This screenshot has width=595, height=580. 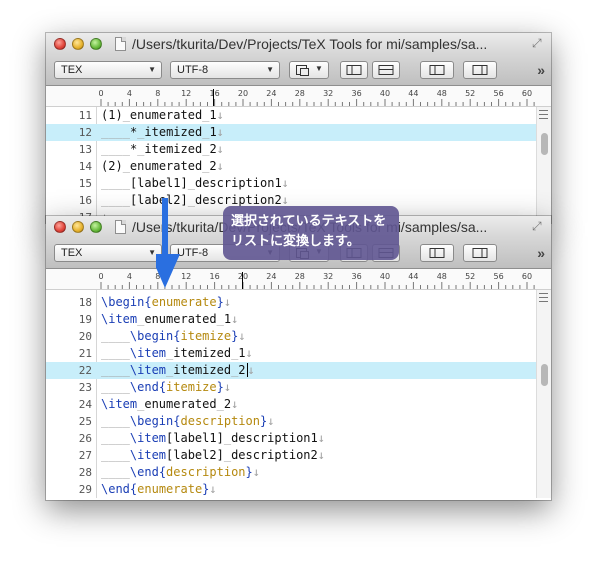 What do you see at coordinates (166, 387) in the screenshot?
I see `line-text: ____\end{itemize}↓` at bounding box center [166, 387].